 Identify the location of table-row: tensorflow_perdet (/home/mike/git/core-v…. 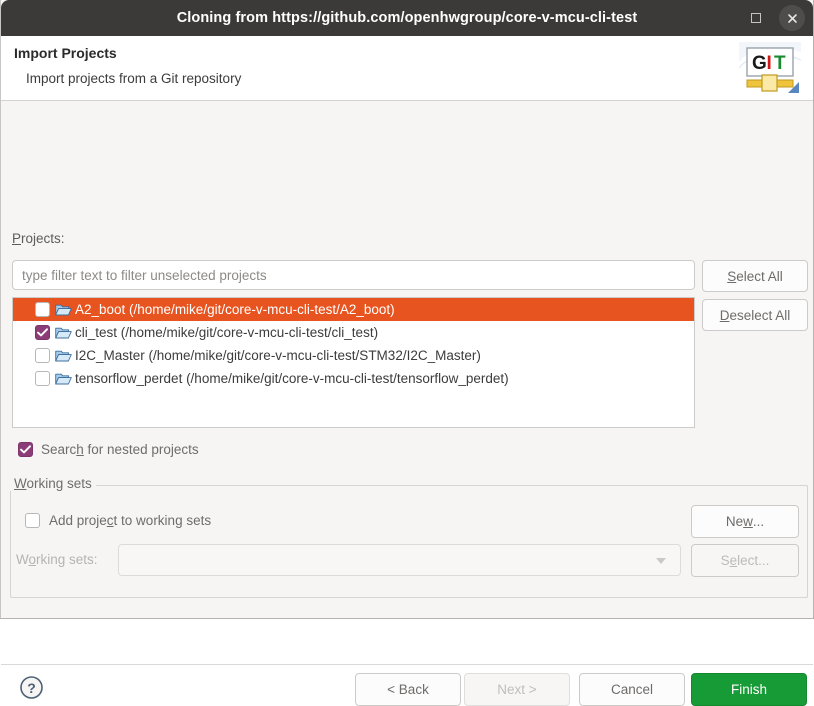
(353, 378).